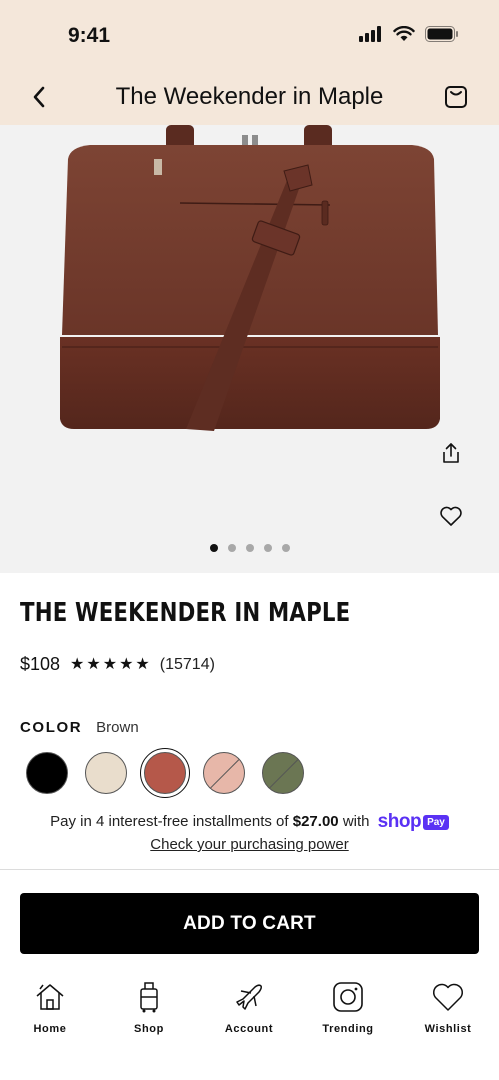 This screenshot has height=1080, width=499. What do you see at coordinates (149, 1029) in the screenshot?
I see `tab-shop-label: Shop` at bounding box center [149, 1029].